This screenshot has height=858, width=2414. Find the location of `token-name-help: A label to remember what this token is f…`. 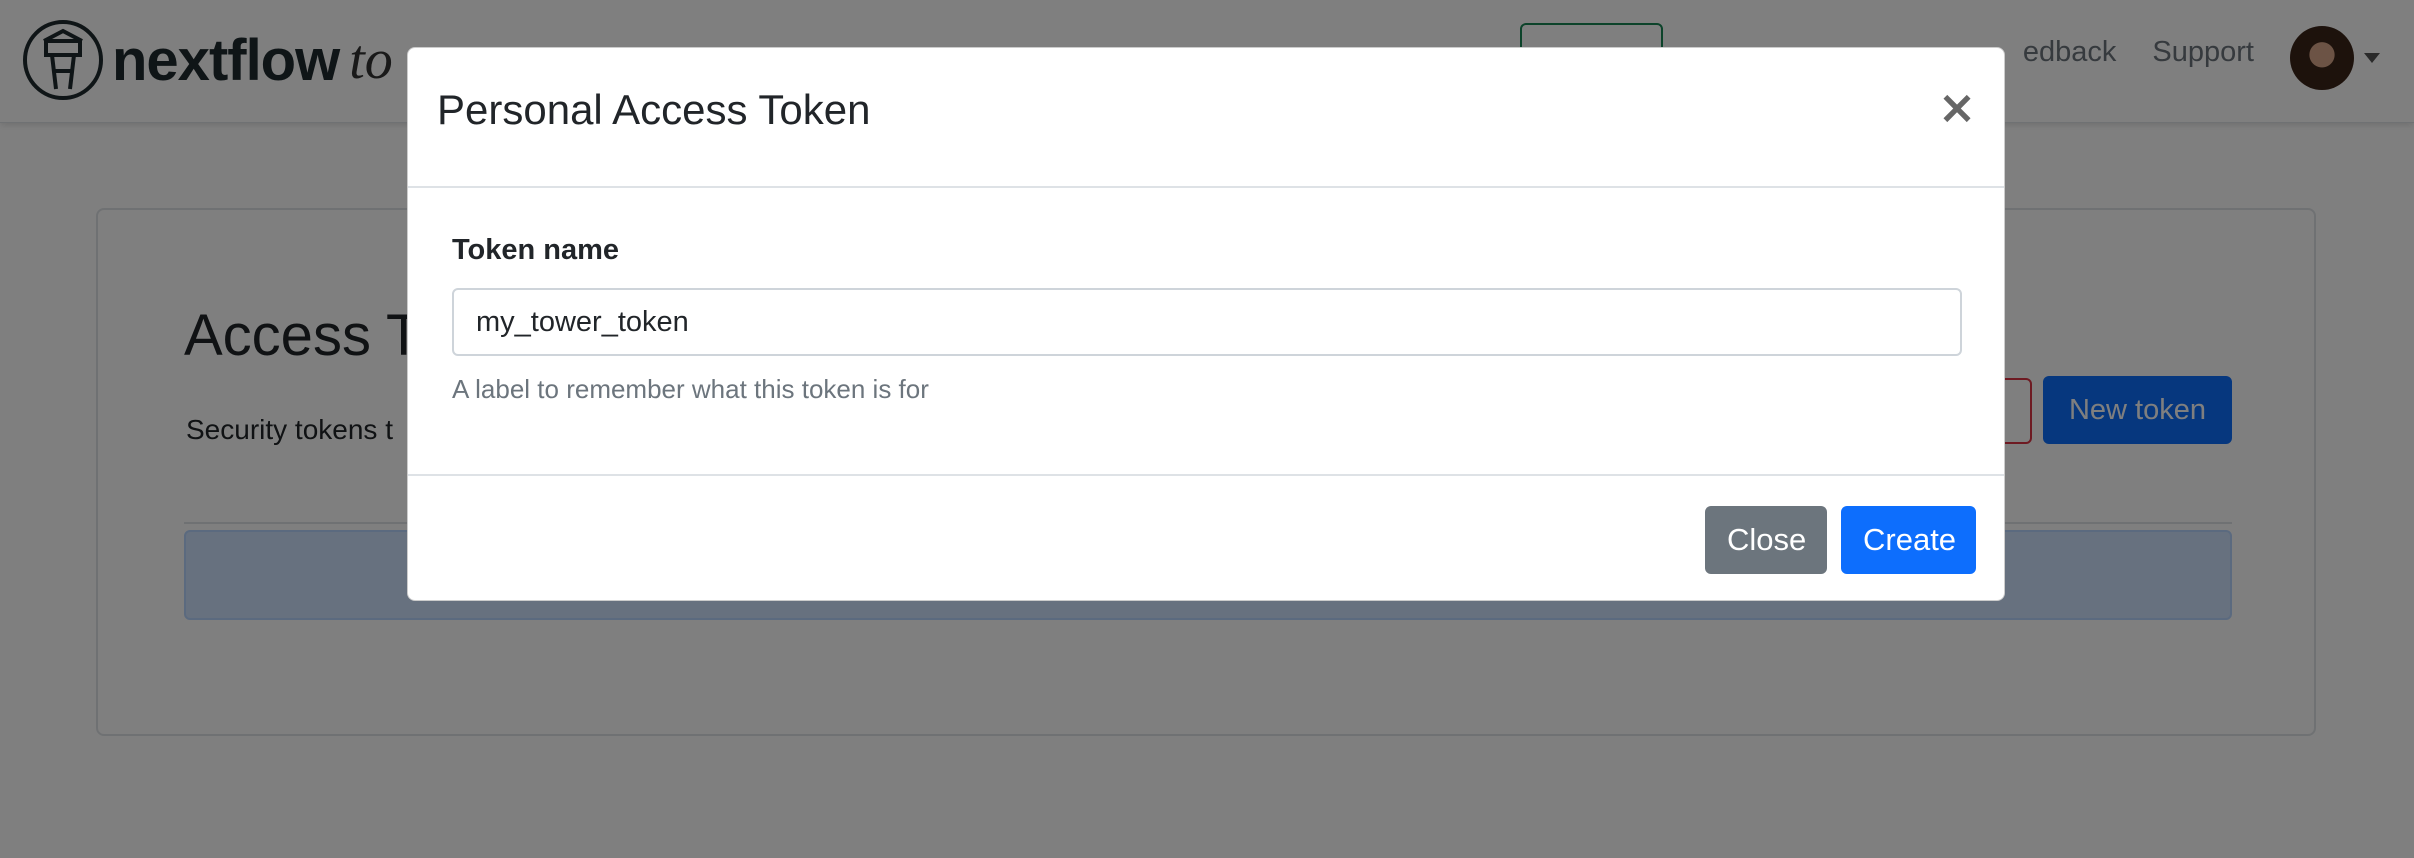

token-name-help: A label to remember what this token is f… is located at coordinates (690, 389).